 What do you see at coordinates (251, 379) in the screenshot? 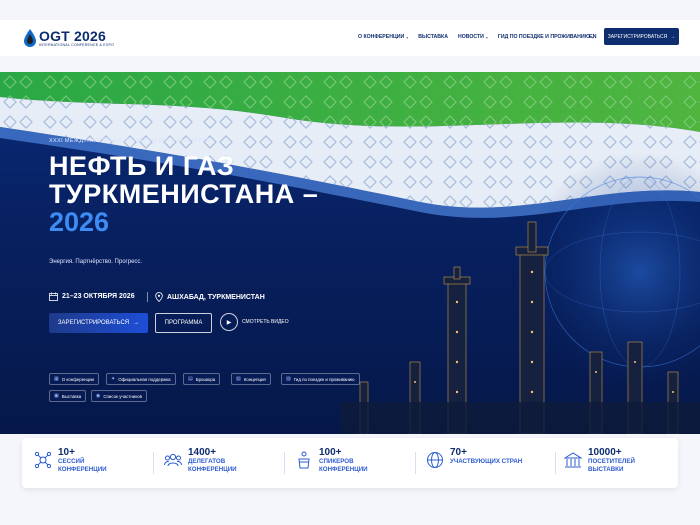
I see `chip-concept: ▧ Концепция` at bounding box center [251, 379].